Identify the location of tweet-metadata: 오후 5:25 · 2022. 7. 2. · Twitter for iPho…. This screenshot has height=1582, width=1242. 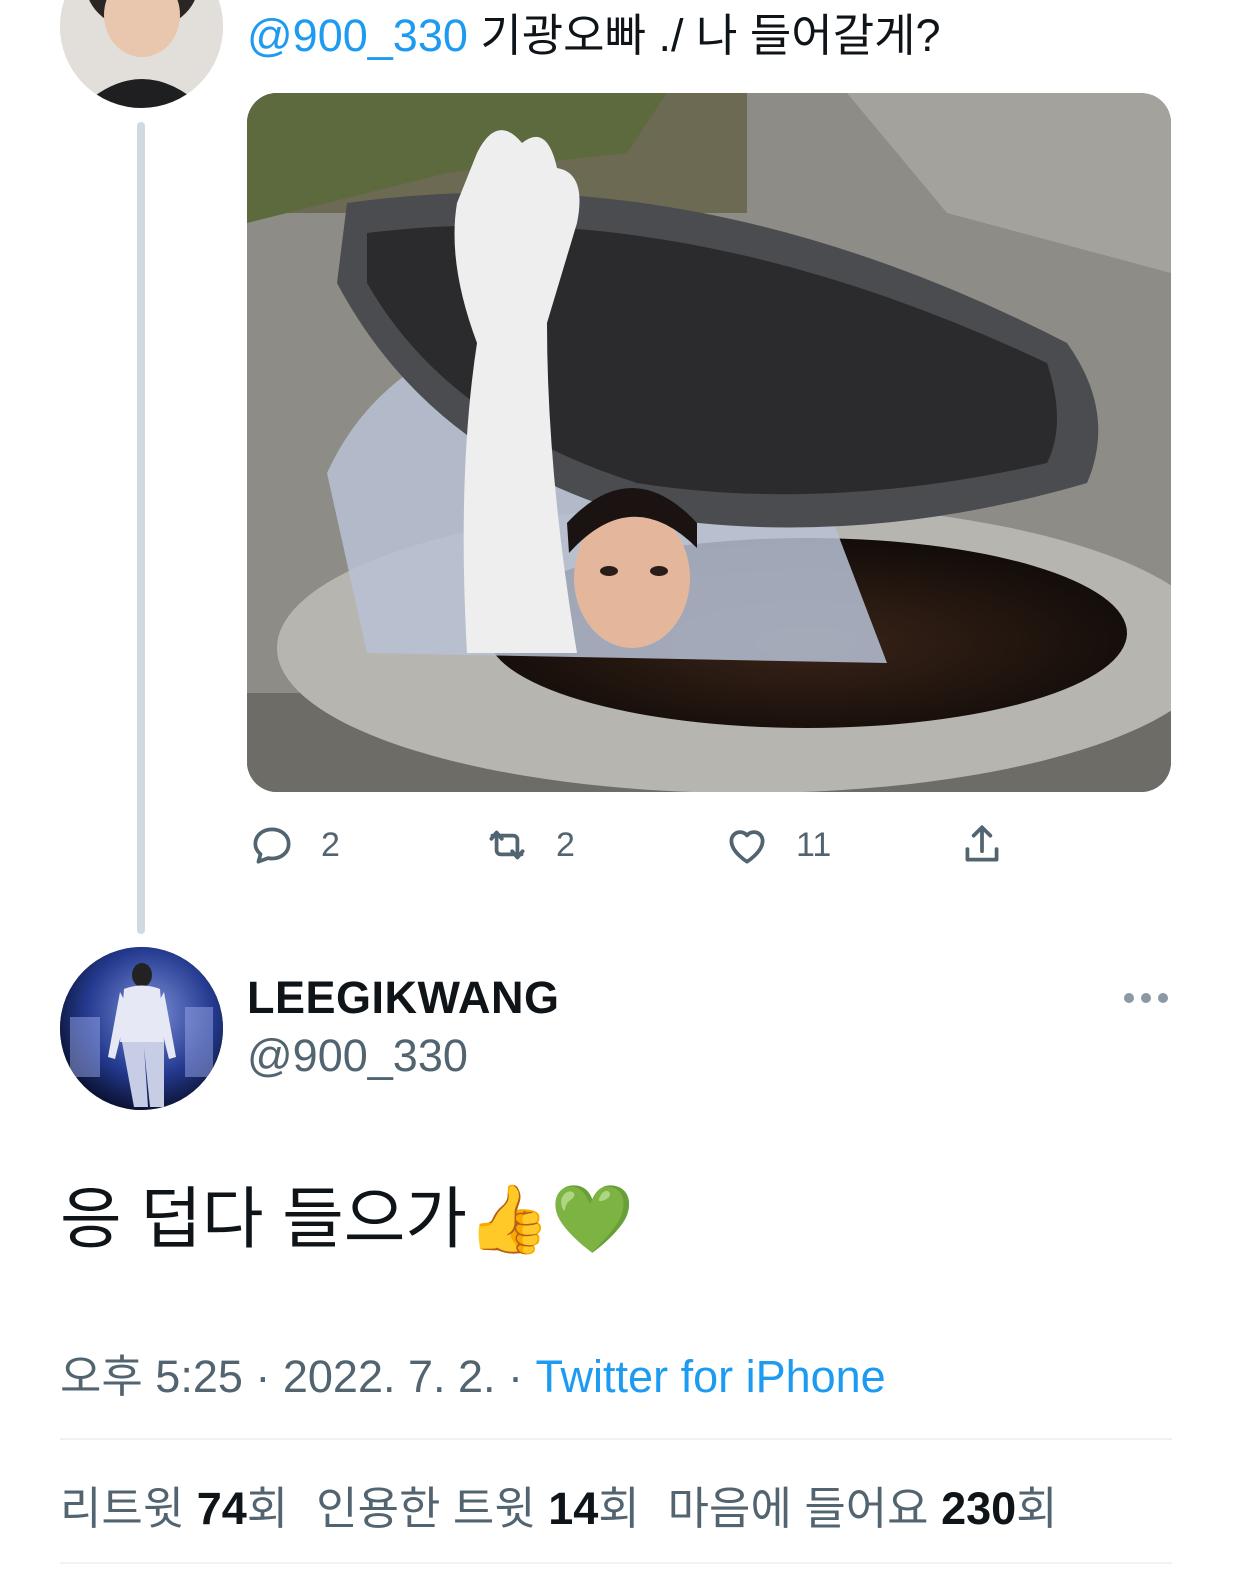
(473, 1372).